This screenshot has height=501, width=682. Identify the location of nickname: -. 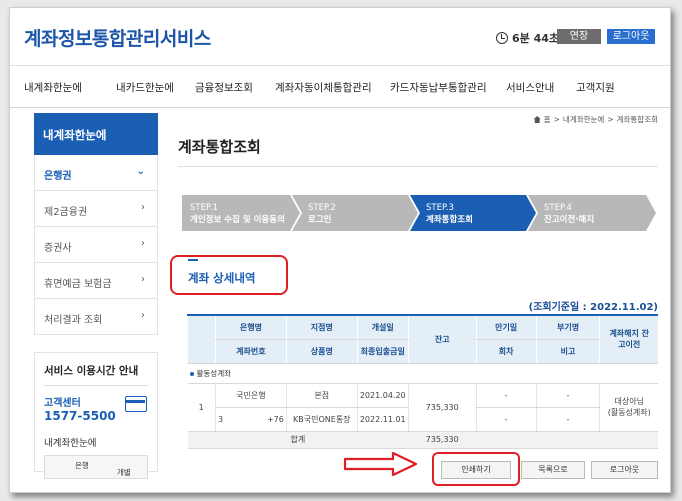
(567, 395).